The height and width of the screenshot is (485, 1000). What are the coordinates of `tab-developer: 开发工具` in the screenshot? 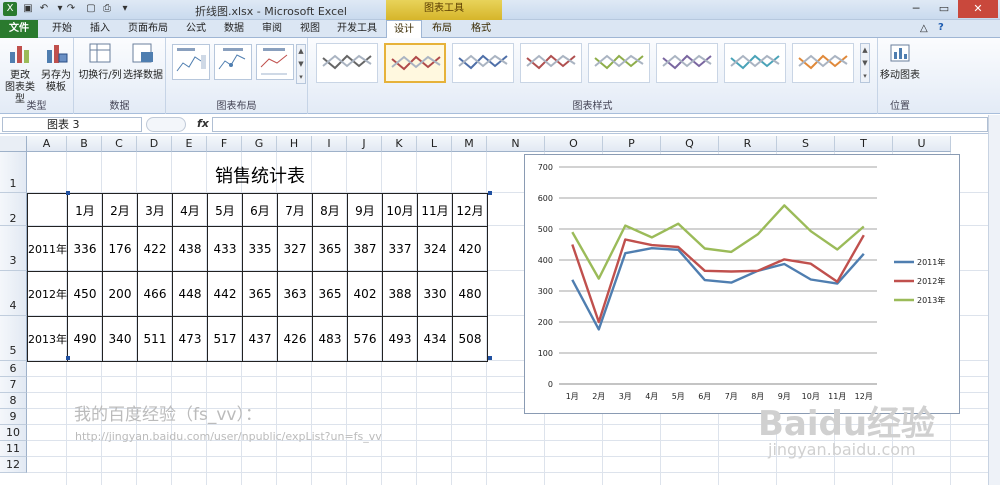 It's located at (357, 29).